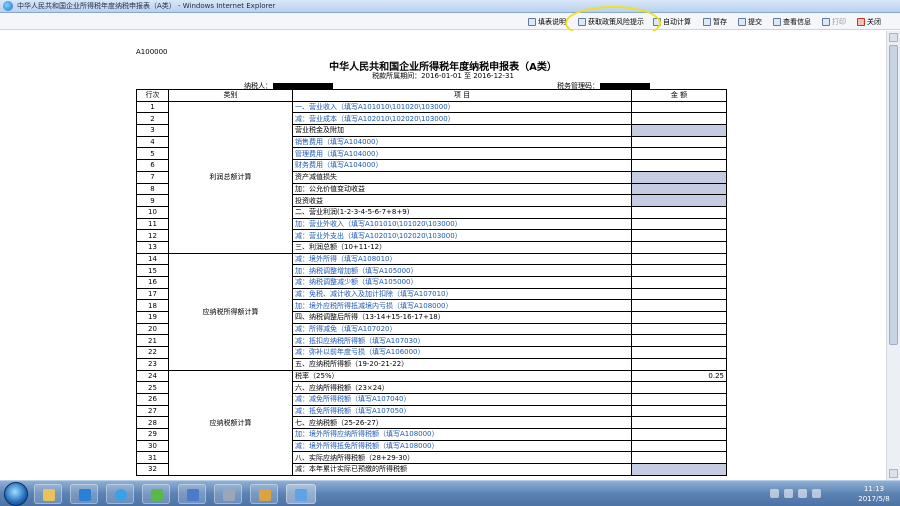 This screenshot has width=900, height=506. What do you see at coordinates (816, 493) in the screenshot?
I see `volume-icon` at bounding box center [816, 493].